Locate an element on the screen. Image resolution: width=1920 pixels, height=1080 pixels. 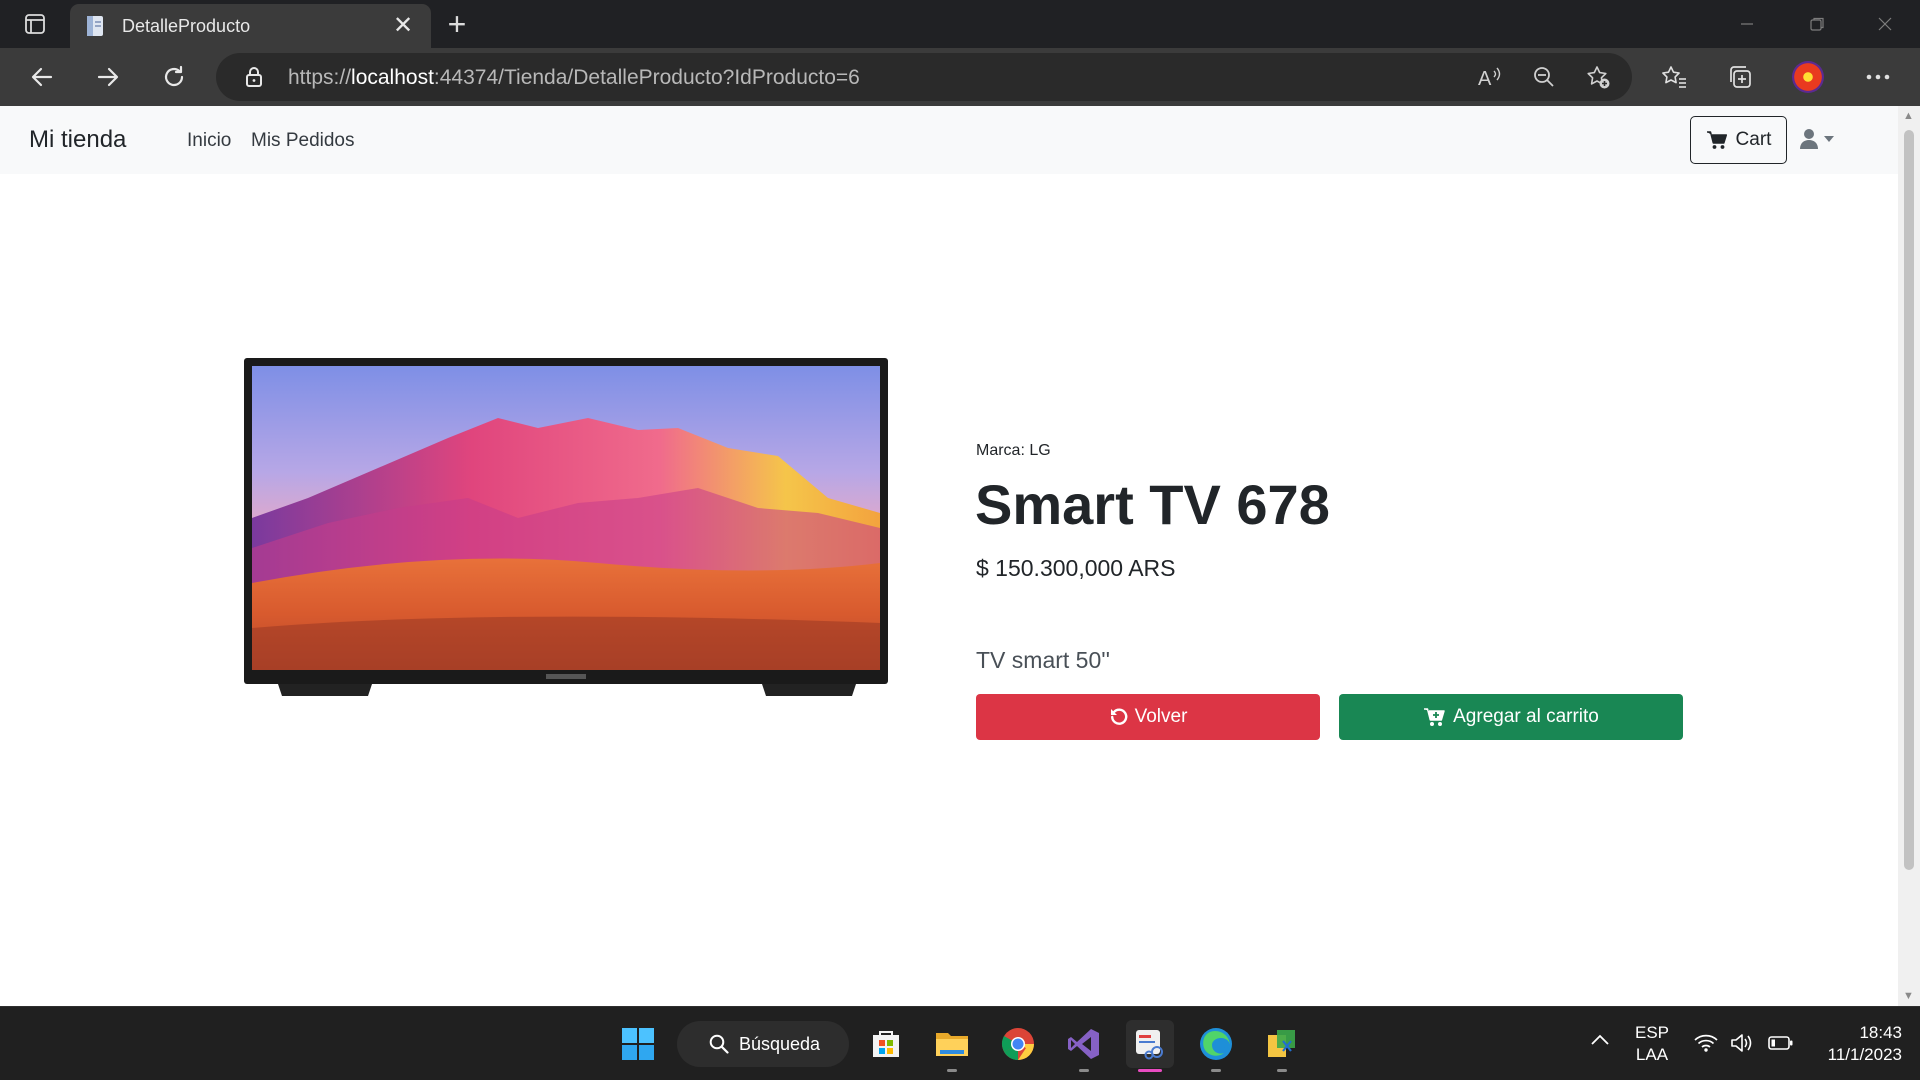
start-button is located at coordinates (638, 1044).